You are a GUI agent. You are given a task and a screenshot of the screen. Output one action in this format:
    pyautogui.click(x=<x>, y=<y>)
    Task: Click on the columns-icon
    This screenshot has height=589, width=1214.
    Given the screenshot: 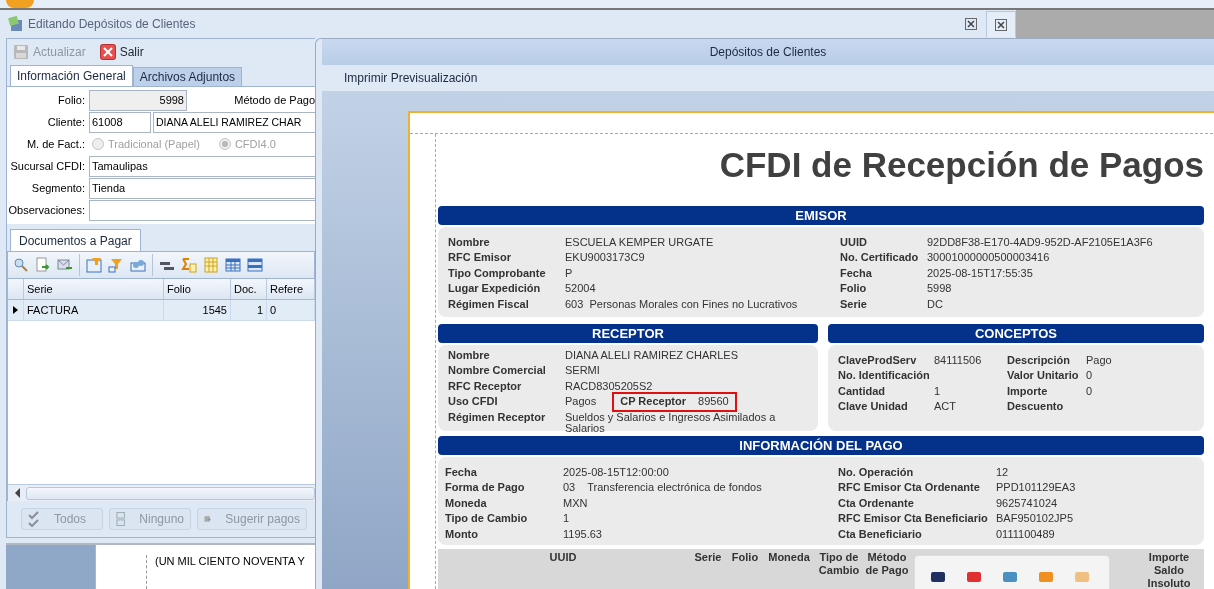 What is the action you would take?
    pyautogui.click(x=211, y=265)
    